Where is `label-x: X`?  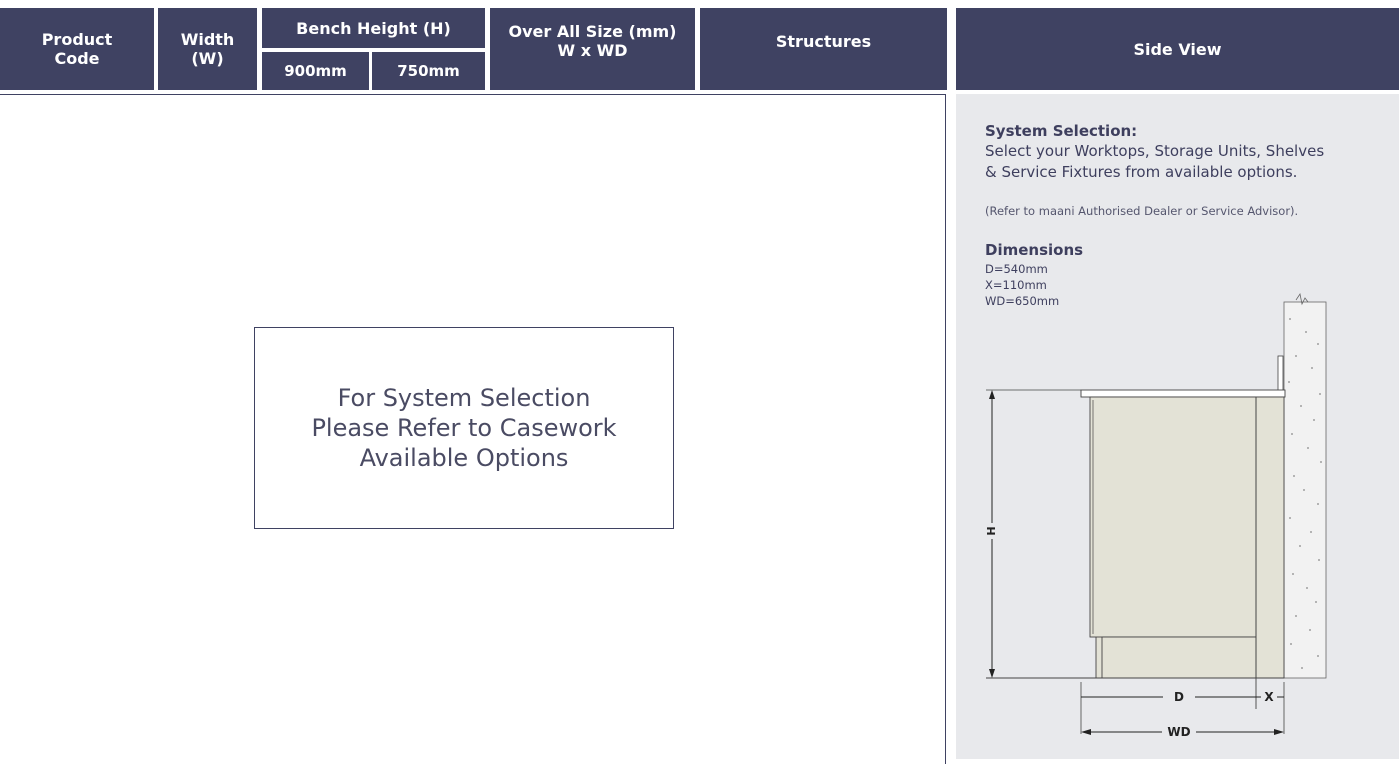
label-x: X is located at coordinates (1269, 697).